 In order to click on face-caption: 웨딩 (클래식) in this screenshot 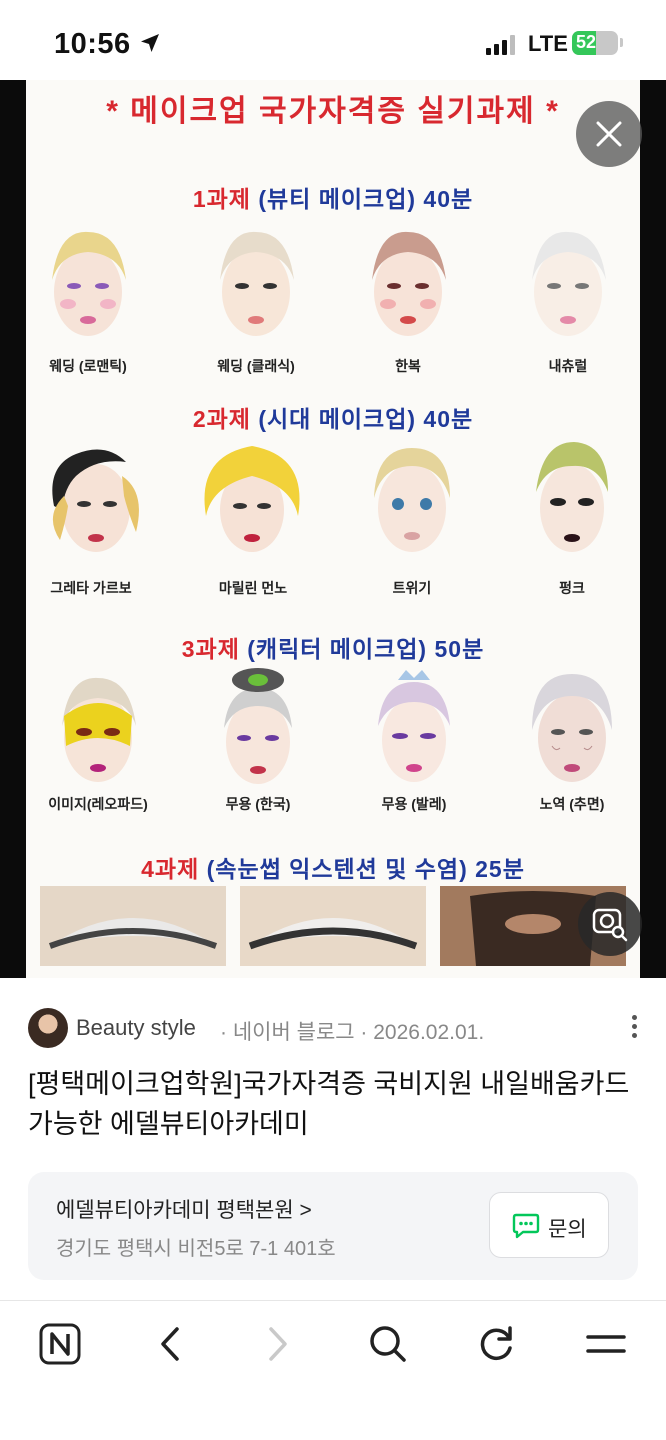, I will do `click(256, 366)`.